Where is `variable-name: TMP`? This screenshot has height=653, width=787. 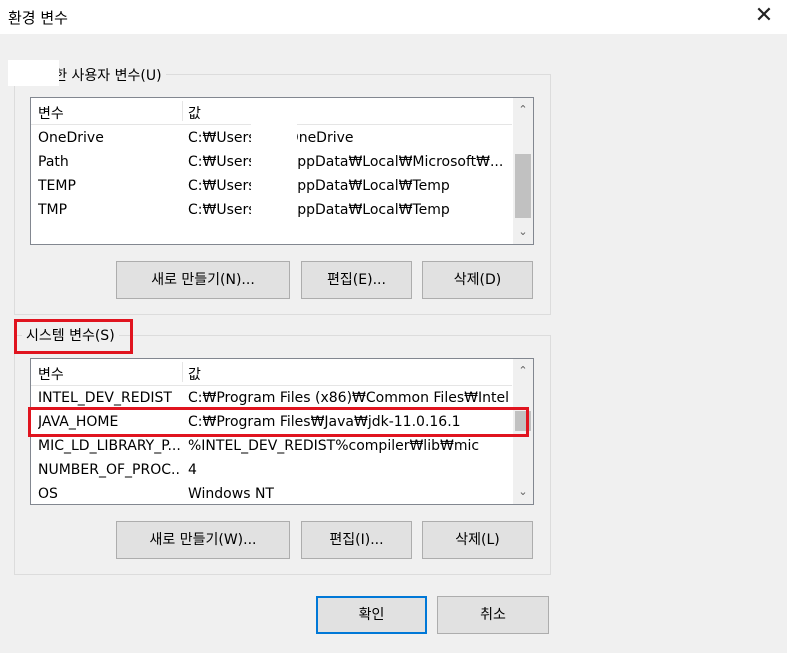
variable-name: TMP is located at coordinates (53, 210).